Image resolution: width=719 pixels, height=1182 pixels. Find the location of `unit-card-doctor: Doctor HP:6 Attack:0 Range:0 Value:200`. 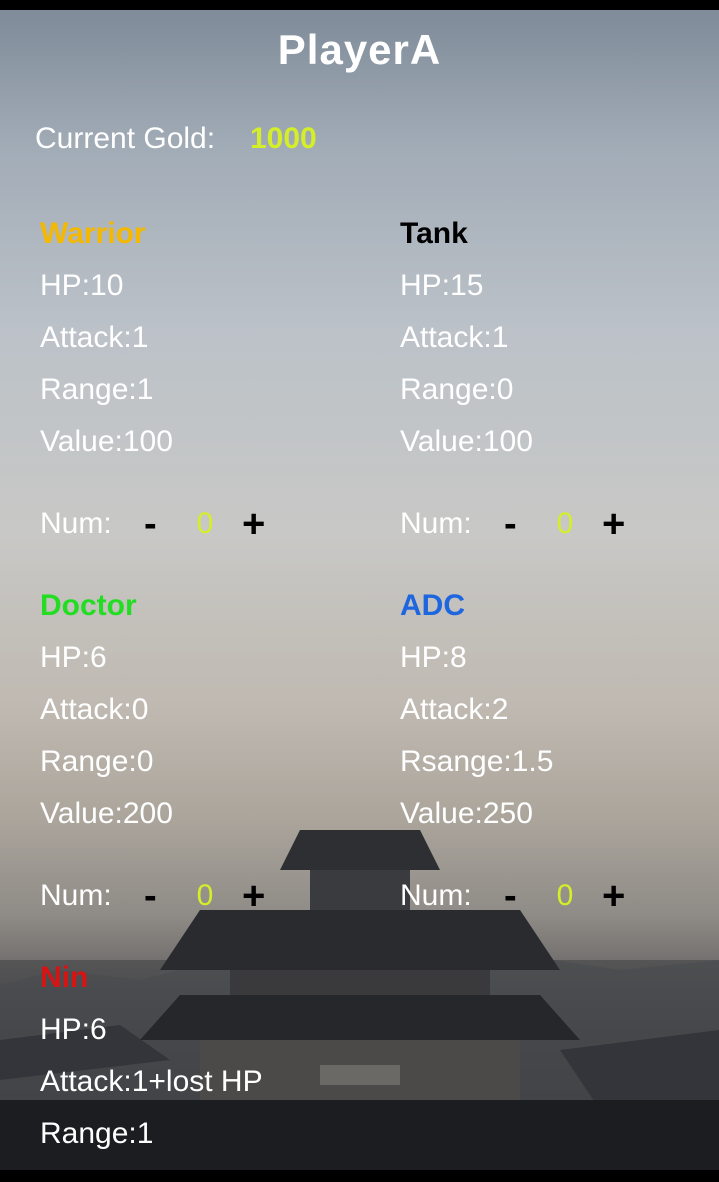

unit-card-doctor: Doctor HP:6 Attack:0 Range:0 Value:200 is located at coordinates (190, 710).